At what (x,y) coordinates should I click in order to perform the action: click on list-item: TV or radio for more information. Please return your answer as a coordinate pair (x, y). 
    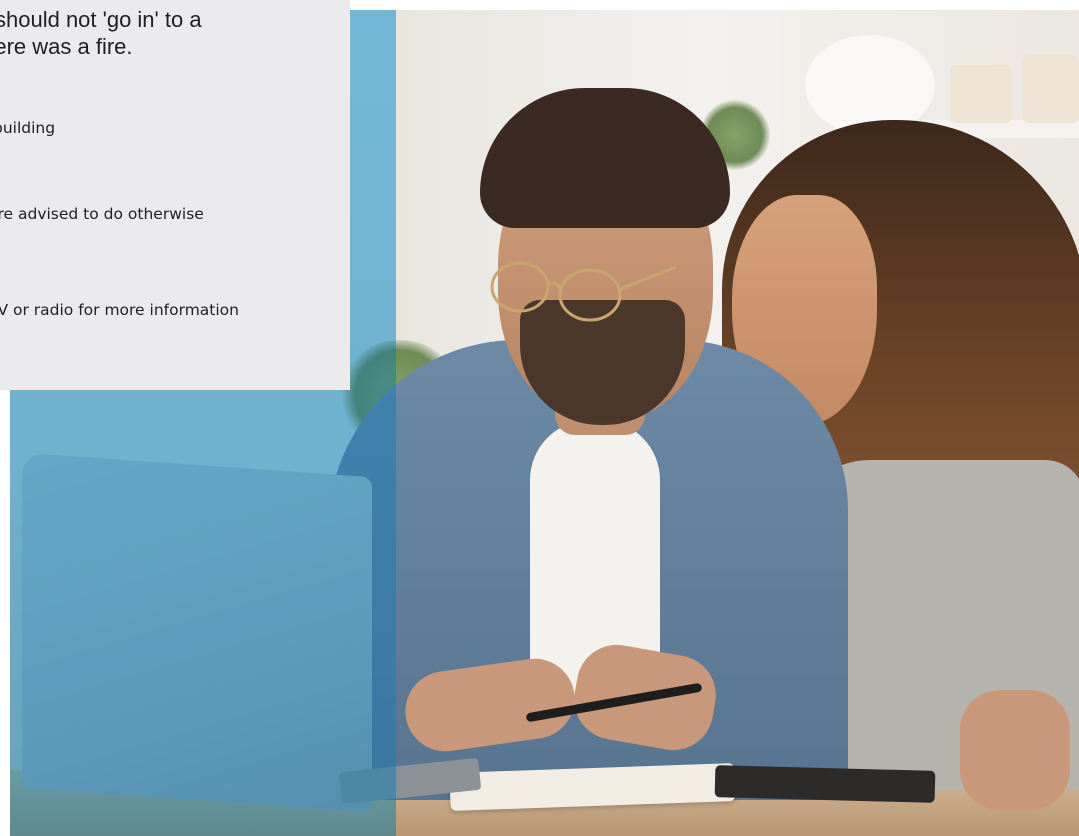
    Looking at the image, I should click on (119, 310).